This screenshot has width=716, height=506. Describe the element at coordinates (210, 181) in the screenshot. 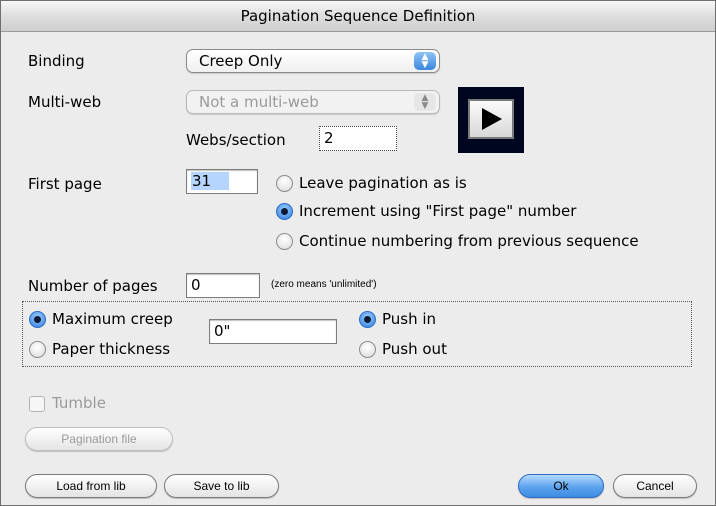

I see `first-page-value: 31` at that location.